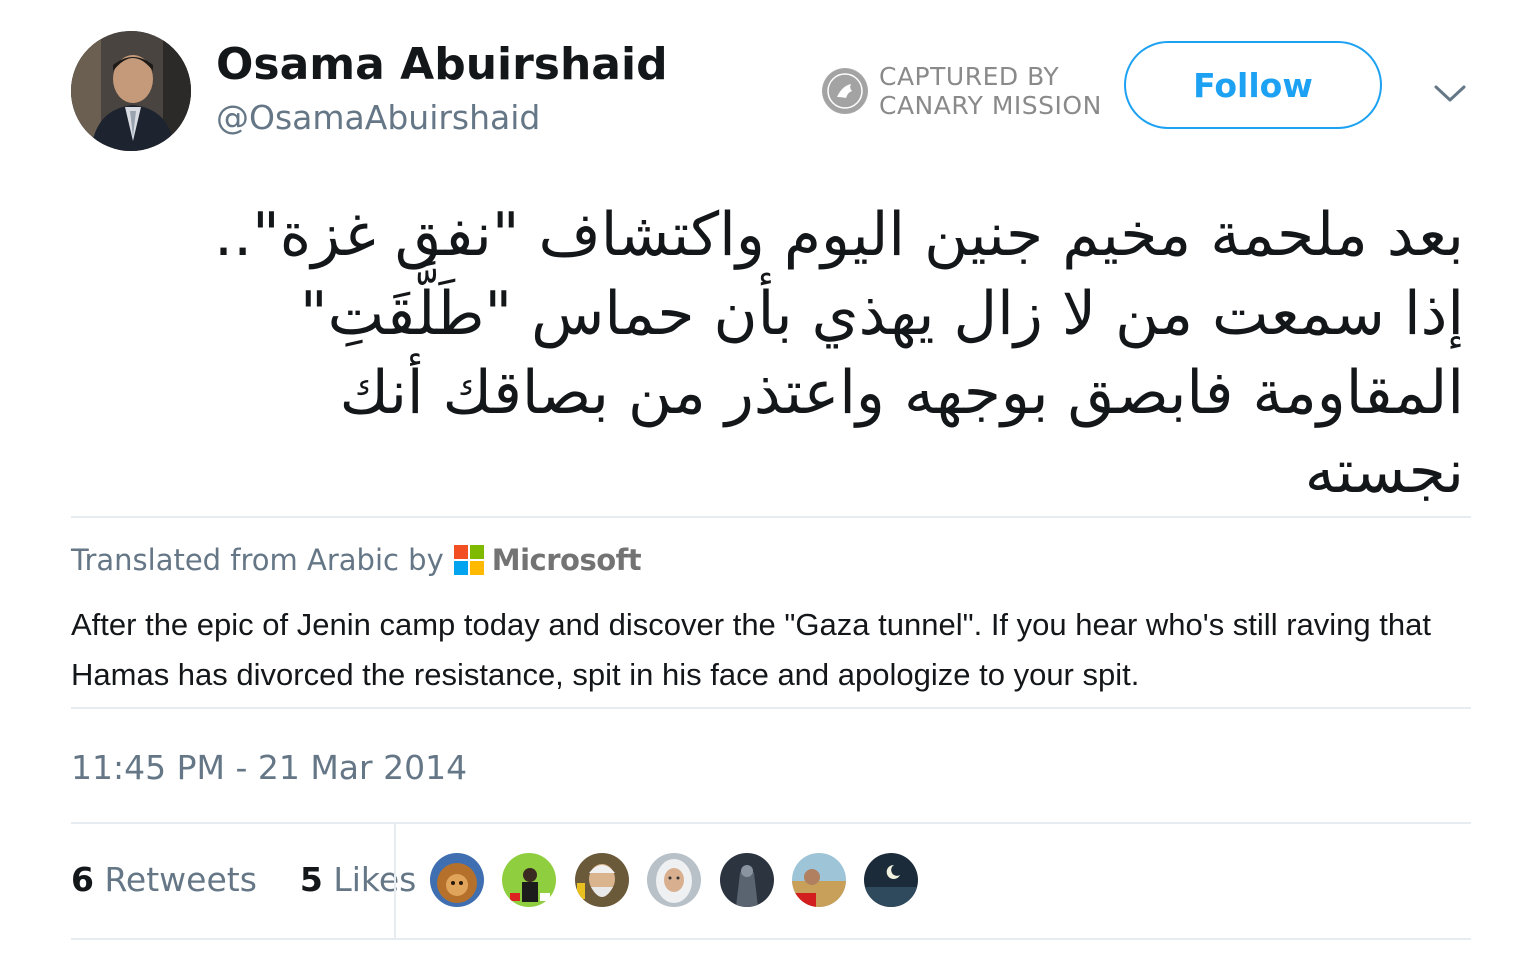  I want to click on retweets-stat: 6 Retweets, so click(164, 879).